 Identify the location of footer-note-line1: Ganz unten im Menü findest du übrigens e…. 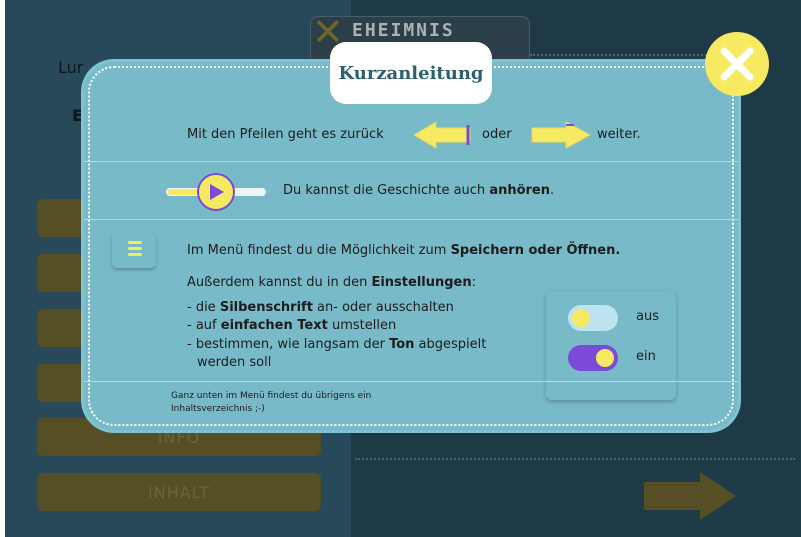
(271, 396).